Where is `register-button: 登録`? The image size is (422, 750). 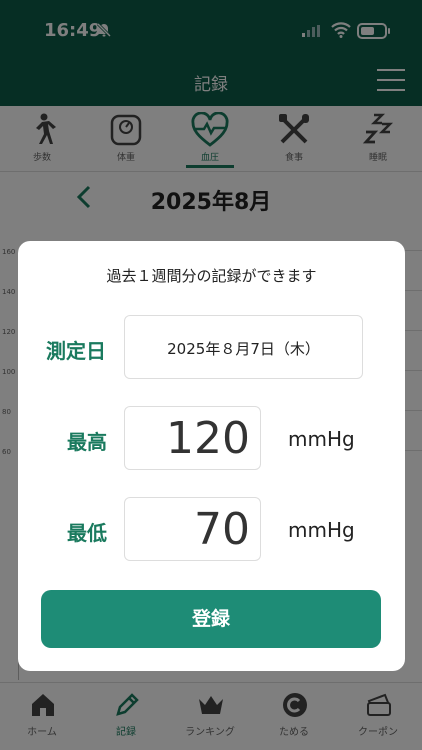 register-button: 登録 is located at coordinates (211, 619).